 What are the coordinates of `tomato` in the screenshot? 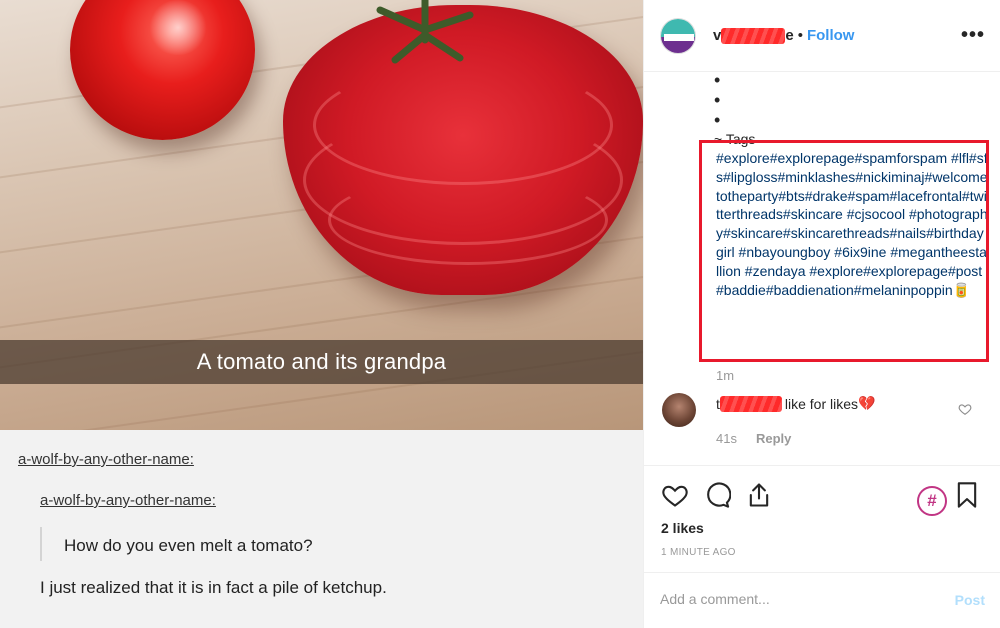 It's located at (162, 70).